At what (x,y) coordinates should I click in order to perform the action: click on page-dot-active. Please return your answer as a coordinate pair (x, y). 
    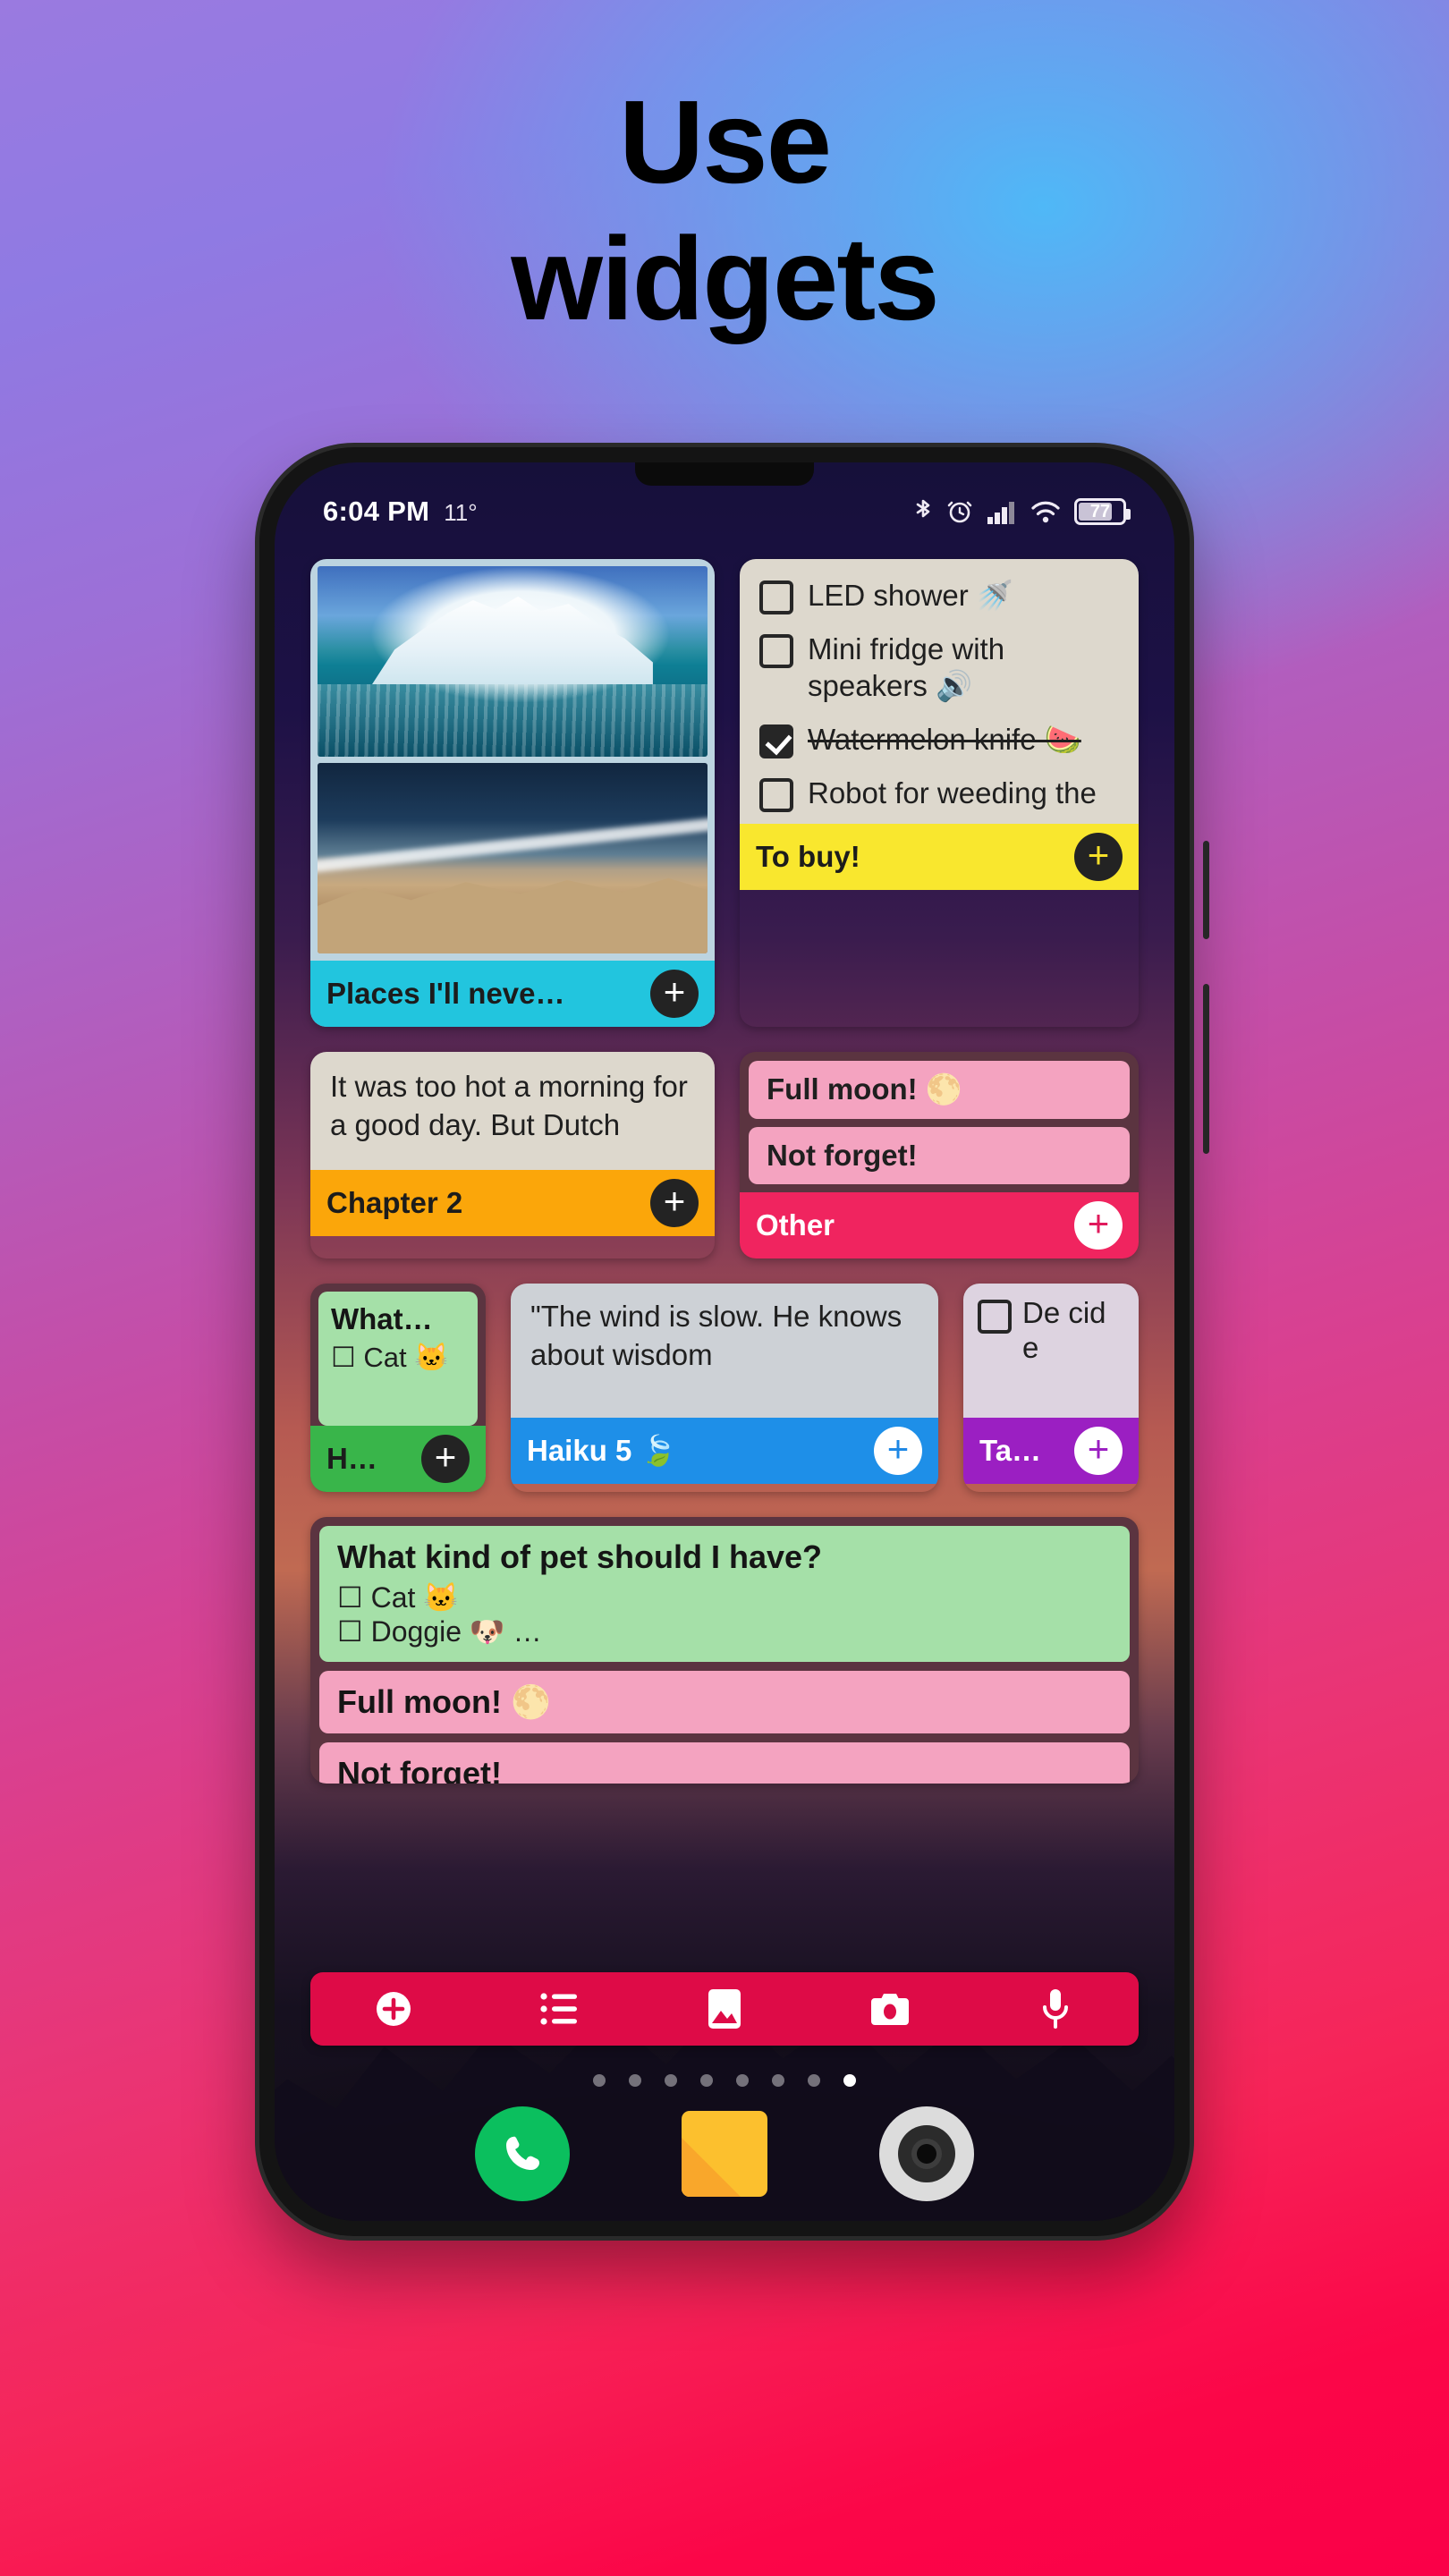
    Looking at the image, I should click on (849, 2080).